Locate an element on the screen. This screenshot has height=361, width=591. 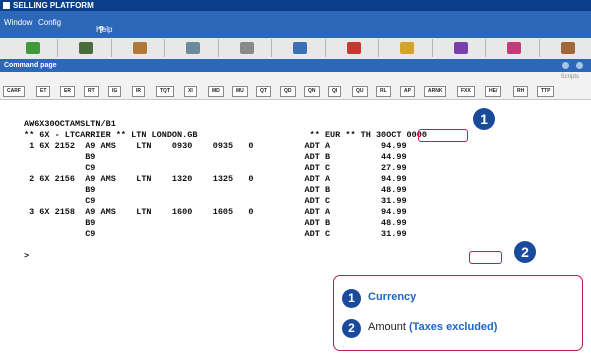
legend-currency-label: Currency is located at coordinates (392, 297).